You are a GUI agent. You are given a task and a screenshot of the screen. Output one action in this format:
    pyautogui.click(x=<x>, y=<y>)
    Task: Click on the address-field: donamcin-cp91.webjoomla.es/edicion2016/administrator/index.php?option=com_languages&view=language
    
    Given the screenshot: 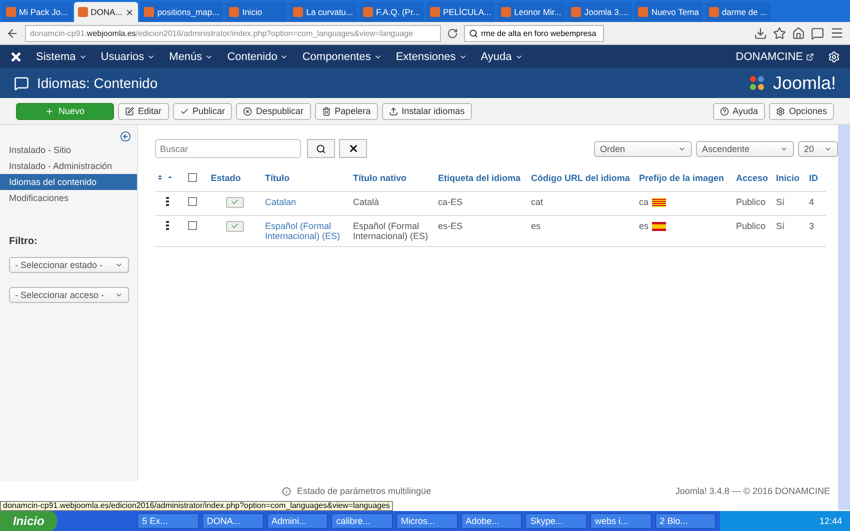 What is the action you would take?
    pyautogui.click(x=233, y=33)
    